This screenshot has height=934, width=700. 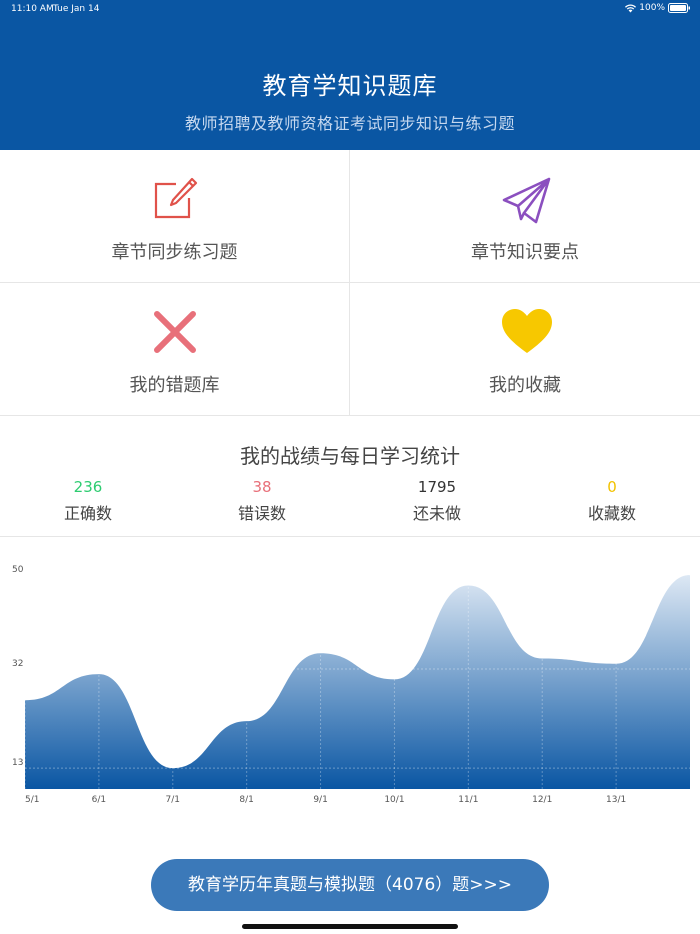 What do you see at coordinates (350, 885) in the screenshot?
I see `past-exams-button: 教育学历年真题与模拟题（4076）题>>>` at bounding box center [350, 885].